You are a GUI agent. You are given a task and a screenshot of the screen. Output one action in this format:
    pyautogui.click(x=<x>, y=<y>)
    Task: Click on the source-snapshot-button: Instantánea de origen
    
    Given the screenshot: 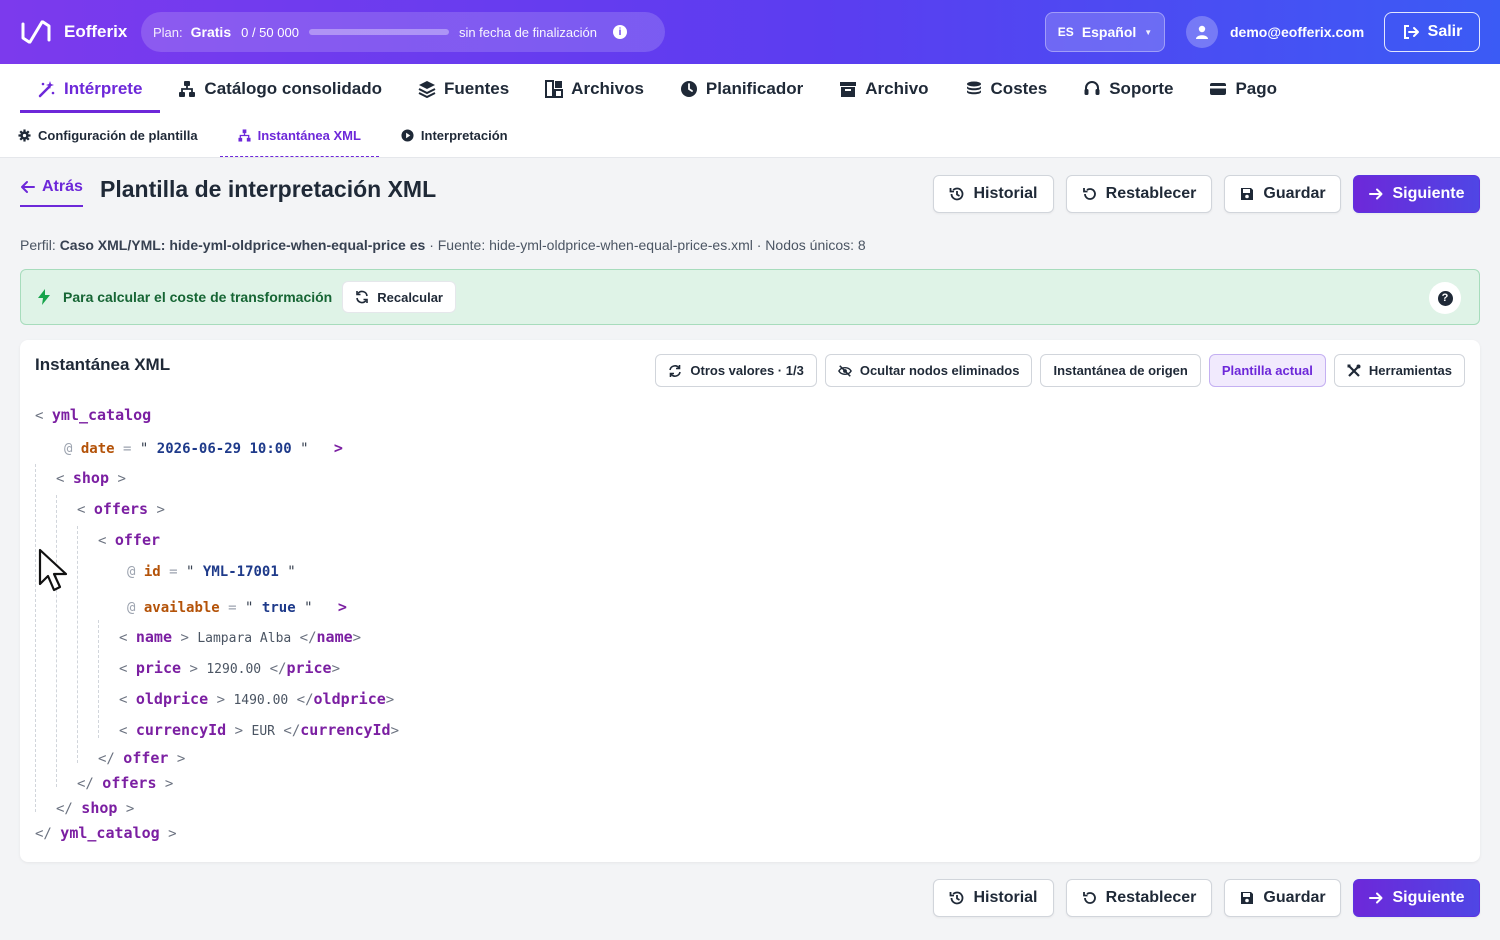 What is the action you would take?
    pyautogui.click(x=1120, y=370)
    